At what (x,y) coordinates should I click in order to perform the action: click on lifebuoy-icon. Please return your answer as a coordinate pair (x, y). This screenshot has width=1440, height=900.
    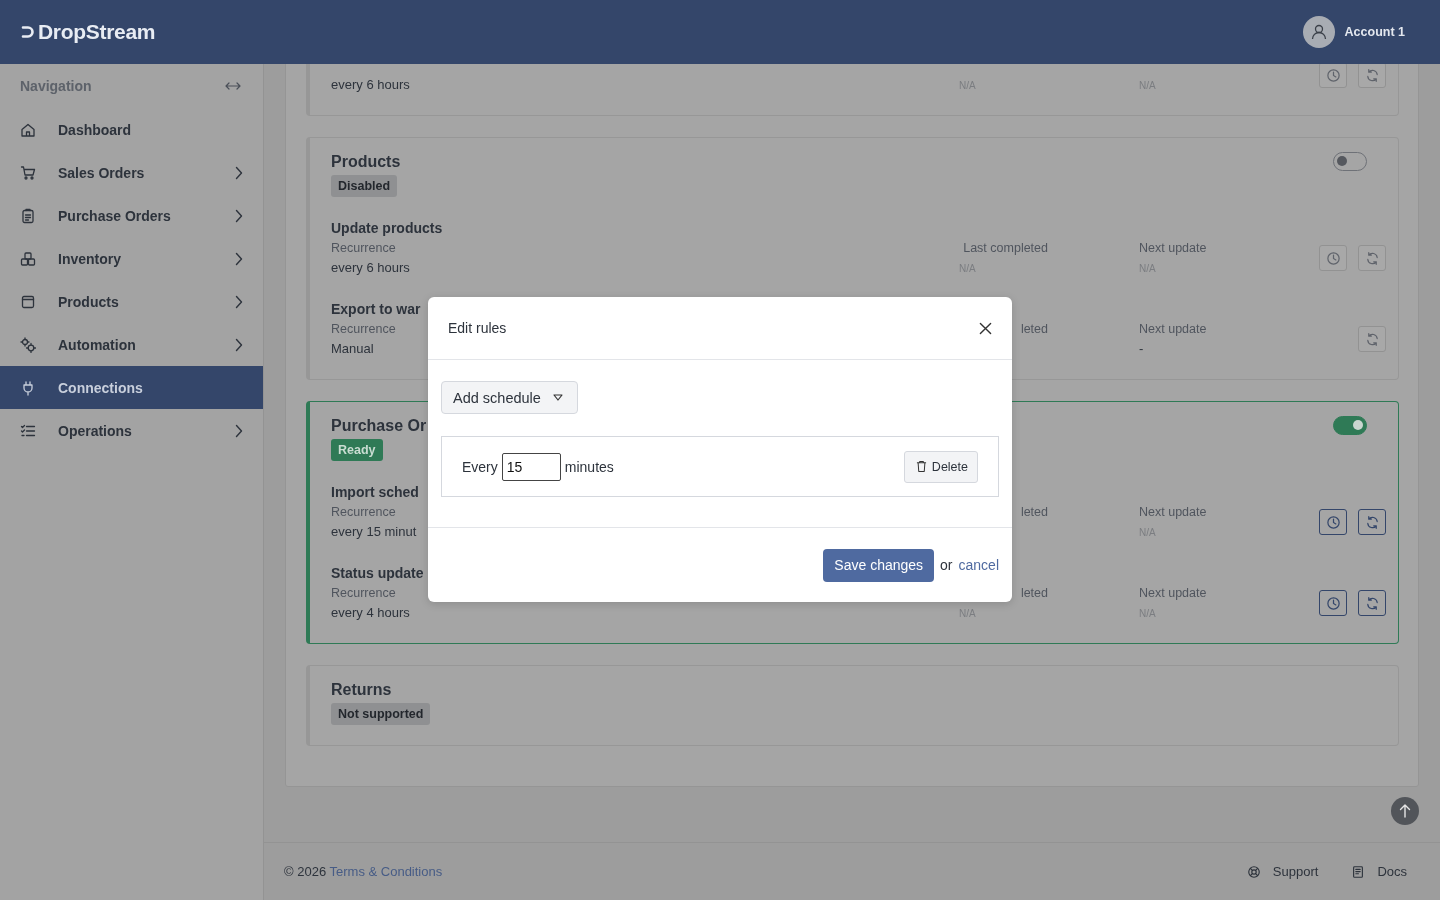
    Looking at the image, I should click on (1253, 871).